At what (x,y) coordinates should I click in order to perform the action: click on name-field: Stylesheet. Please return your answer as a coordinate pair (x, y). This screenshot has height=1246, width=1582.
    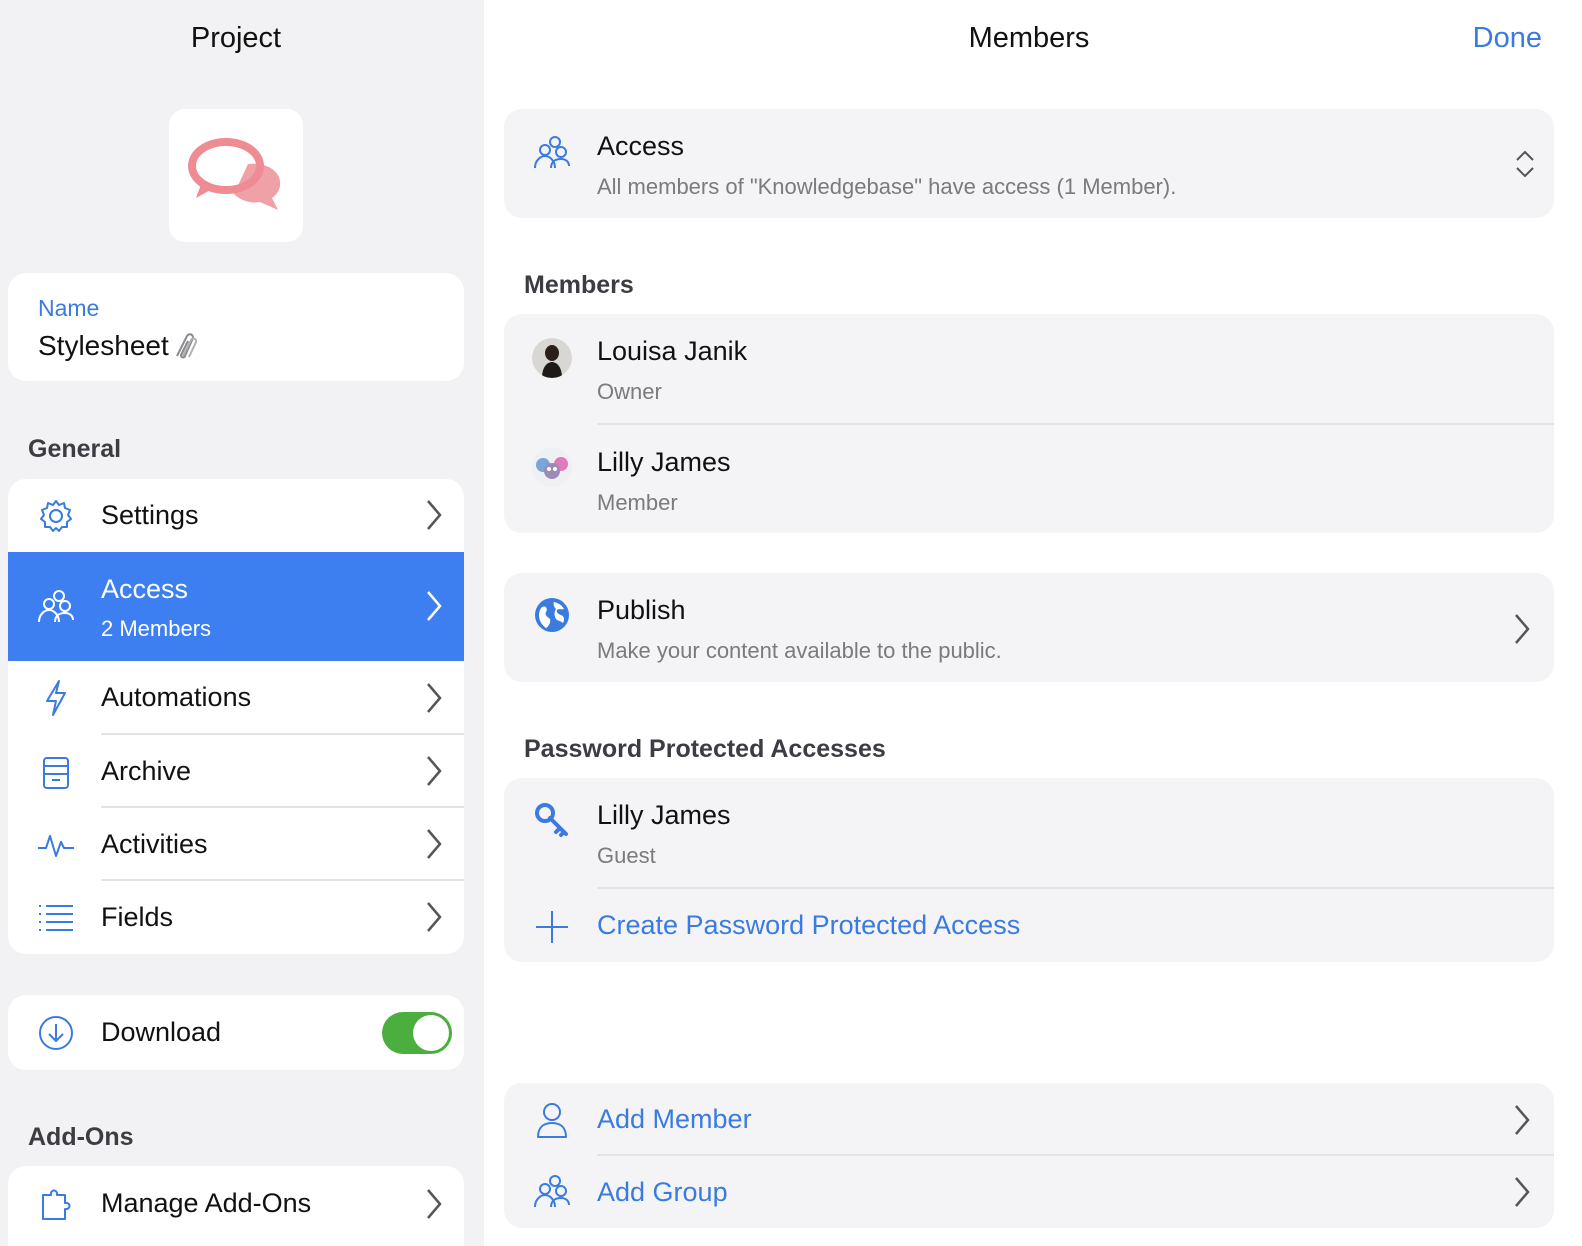
    Looking at the image, I should click on (118, 346).